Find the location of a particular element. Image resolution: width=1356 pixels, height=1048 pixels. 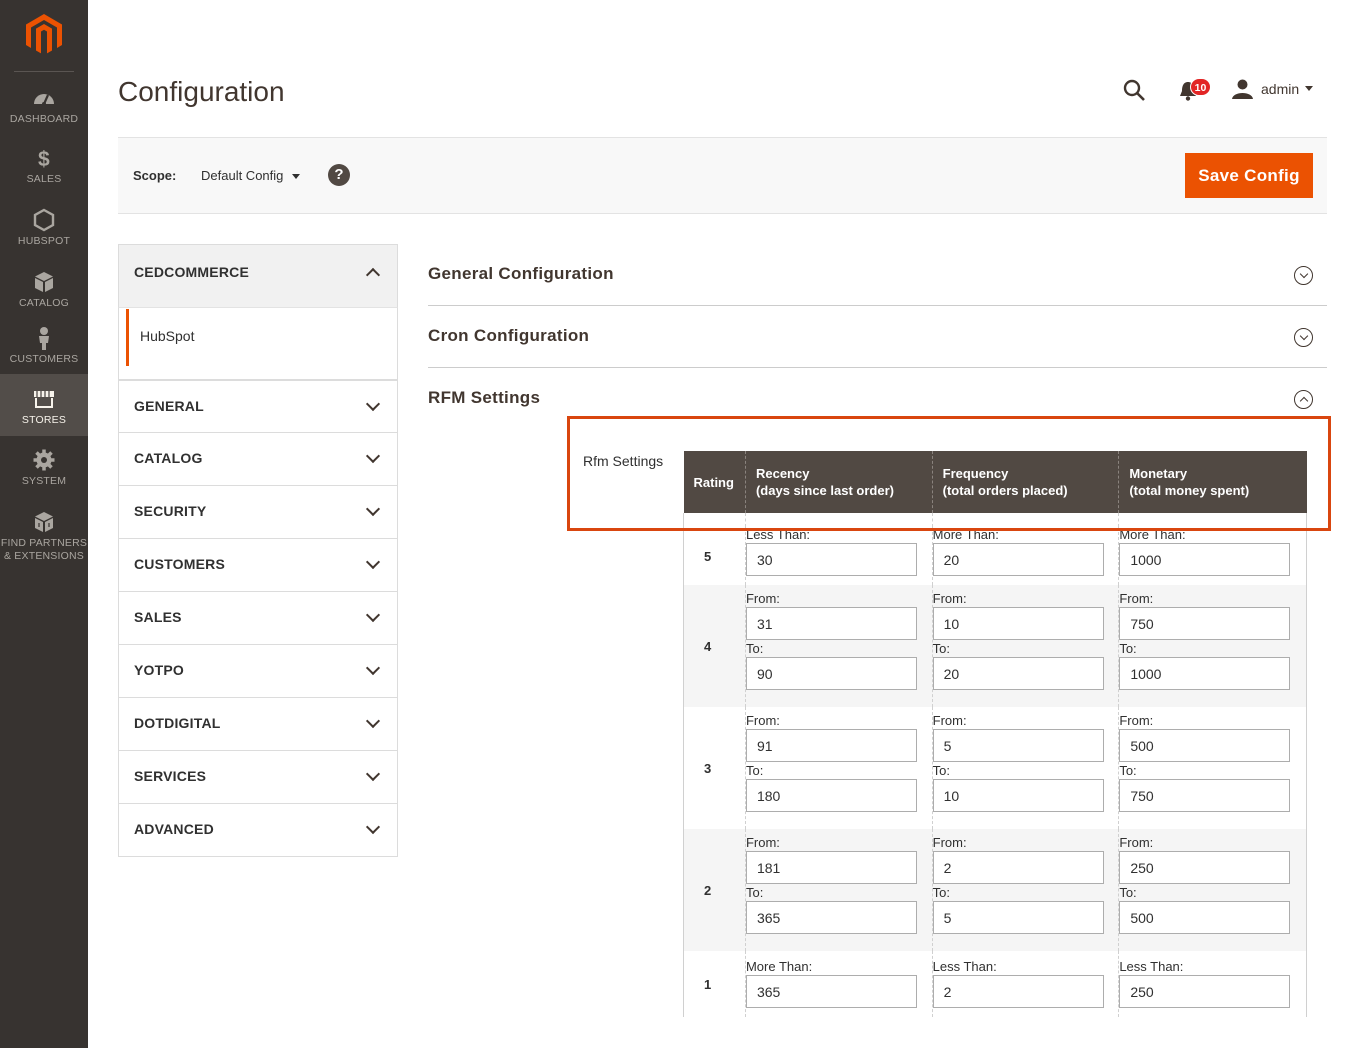

tab-group-customers: CUSTOMERS is located at coordinates (258, 565).